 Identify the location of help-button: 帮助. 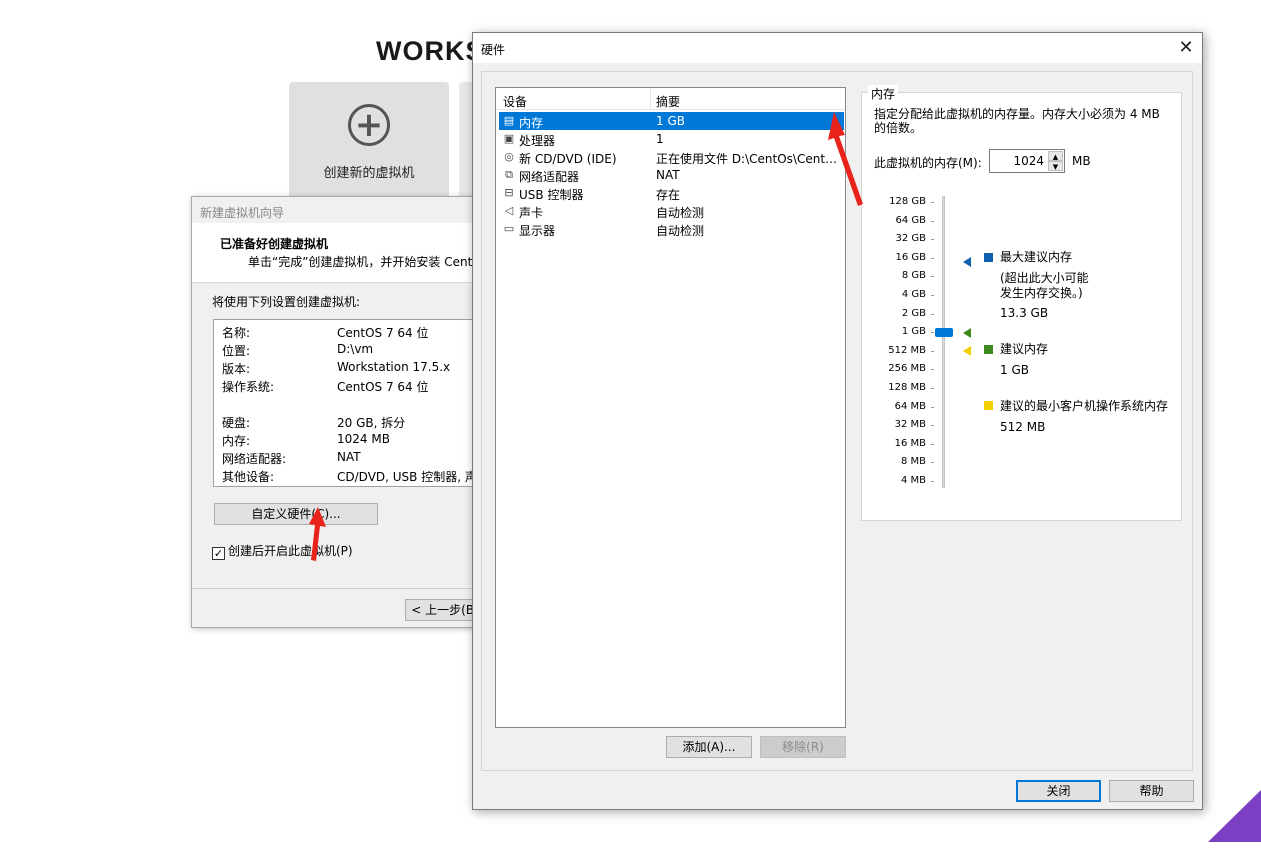
(1151, 791).